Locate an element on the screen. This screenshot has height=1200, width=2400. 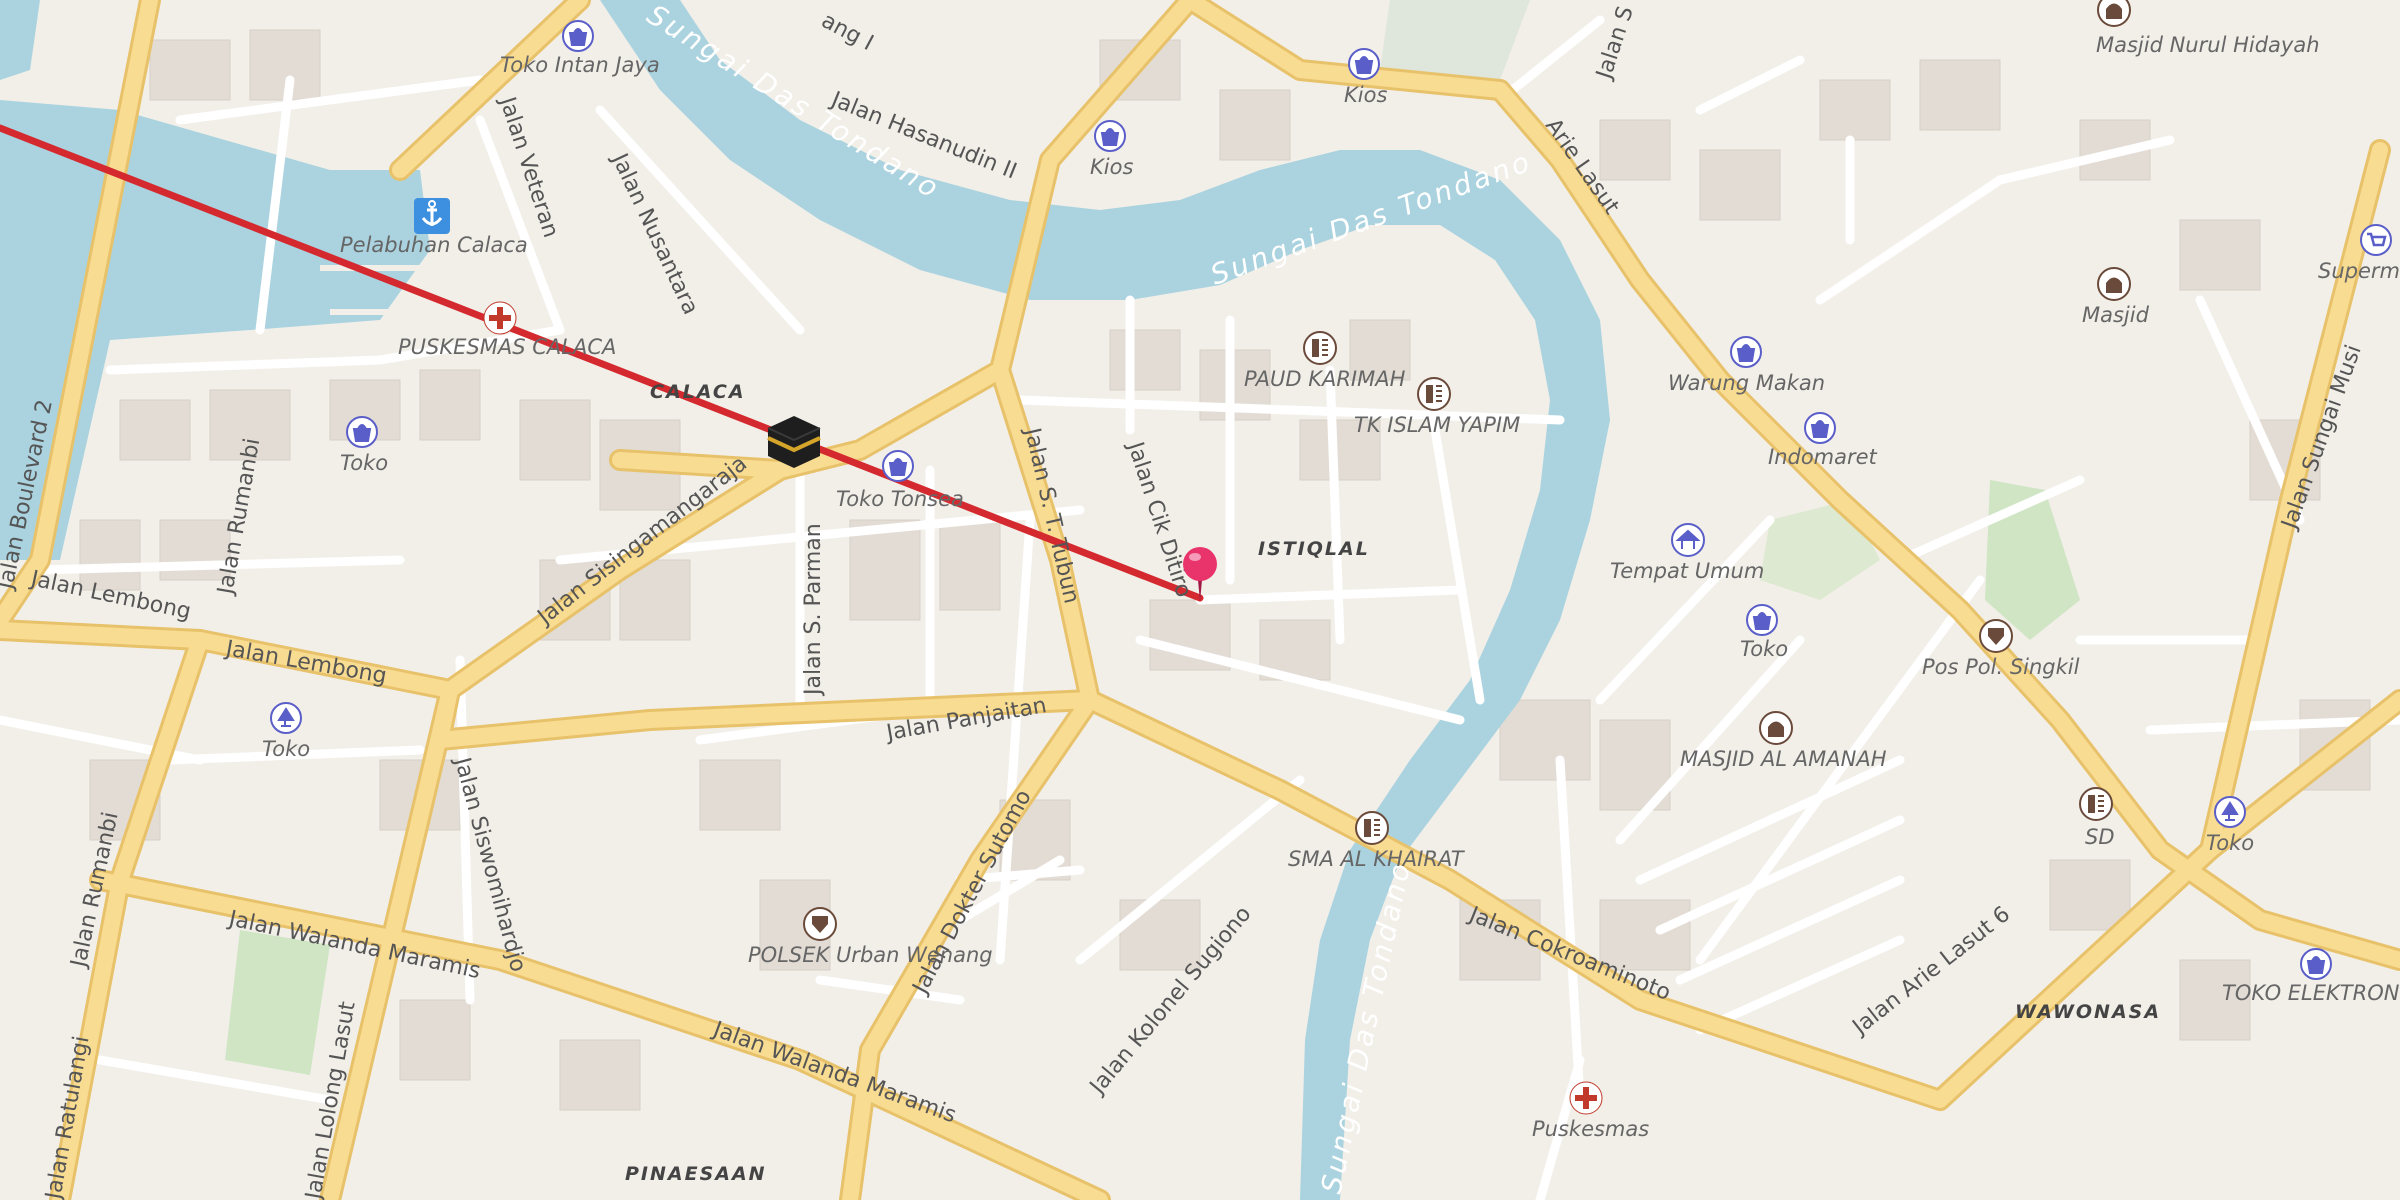
poi-label: Masjid Nurul Hidayah is located at coordinates (2208, 45).